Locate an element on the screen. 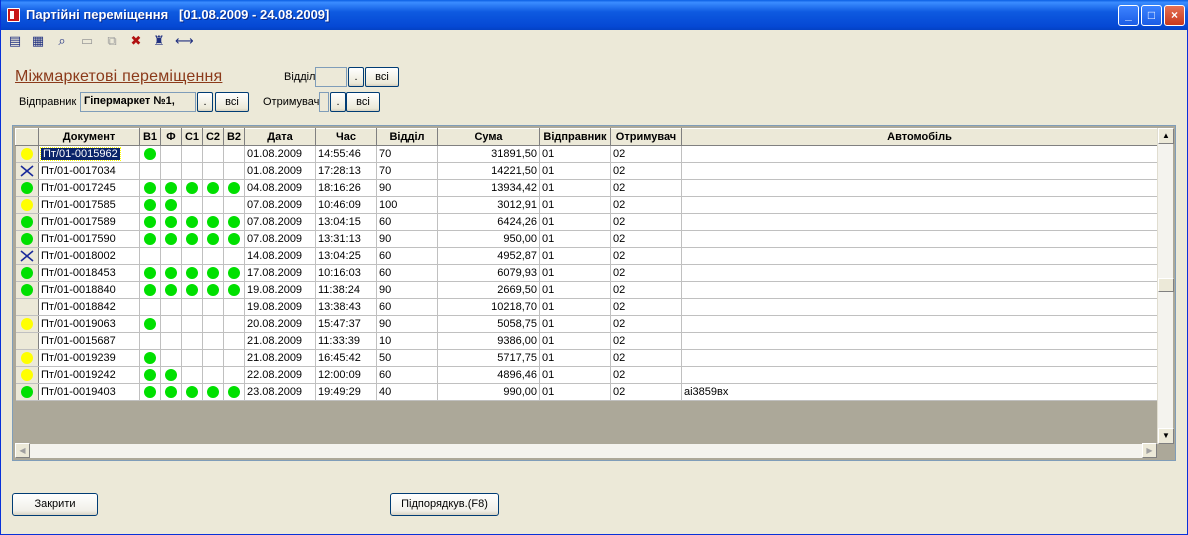  delete-icon: ✖ is located at coordinates (136, 41).